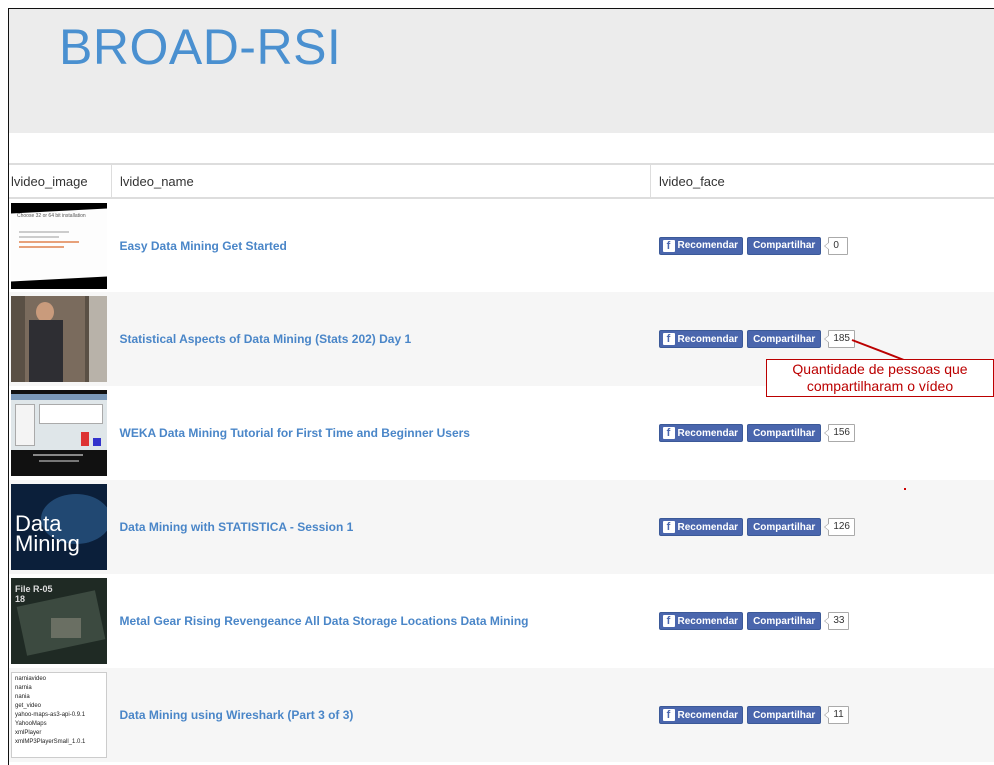 The width and height of the screenshot is (994, 765). I want to click on site-title: BROAD-RSI, so click(200, 47).